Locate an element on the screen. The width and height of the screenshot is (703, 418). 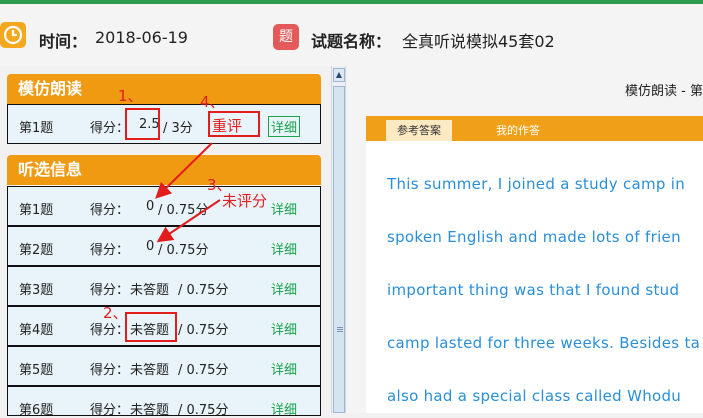
annotation-arrows is located at coordinates (188, 192).